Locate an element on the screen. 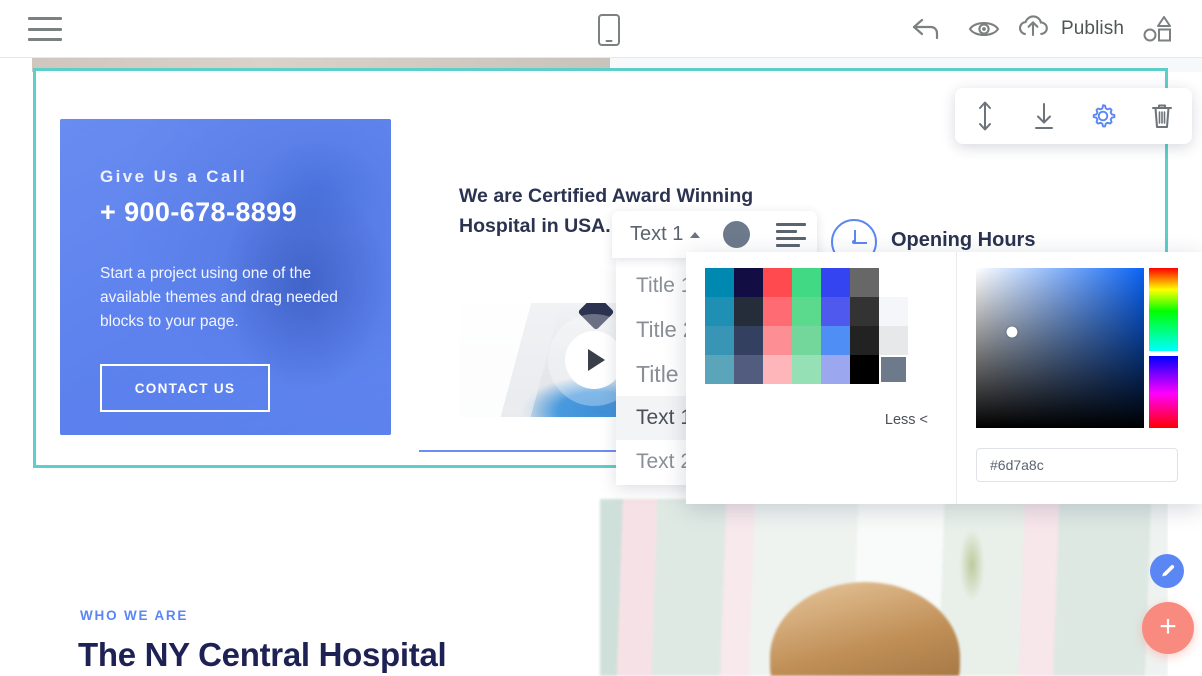 Image resolution: width=1202 pixels, height=676 pixels. hue-slider is located at coordinates (1163, 348).